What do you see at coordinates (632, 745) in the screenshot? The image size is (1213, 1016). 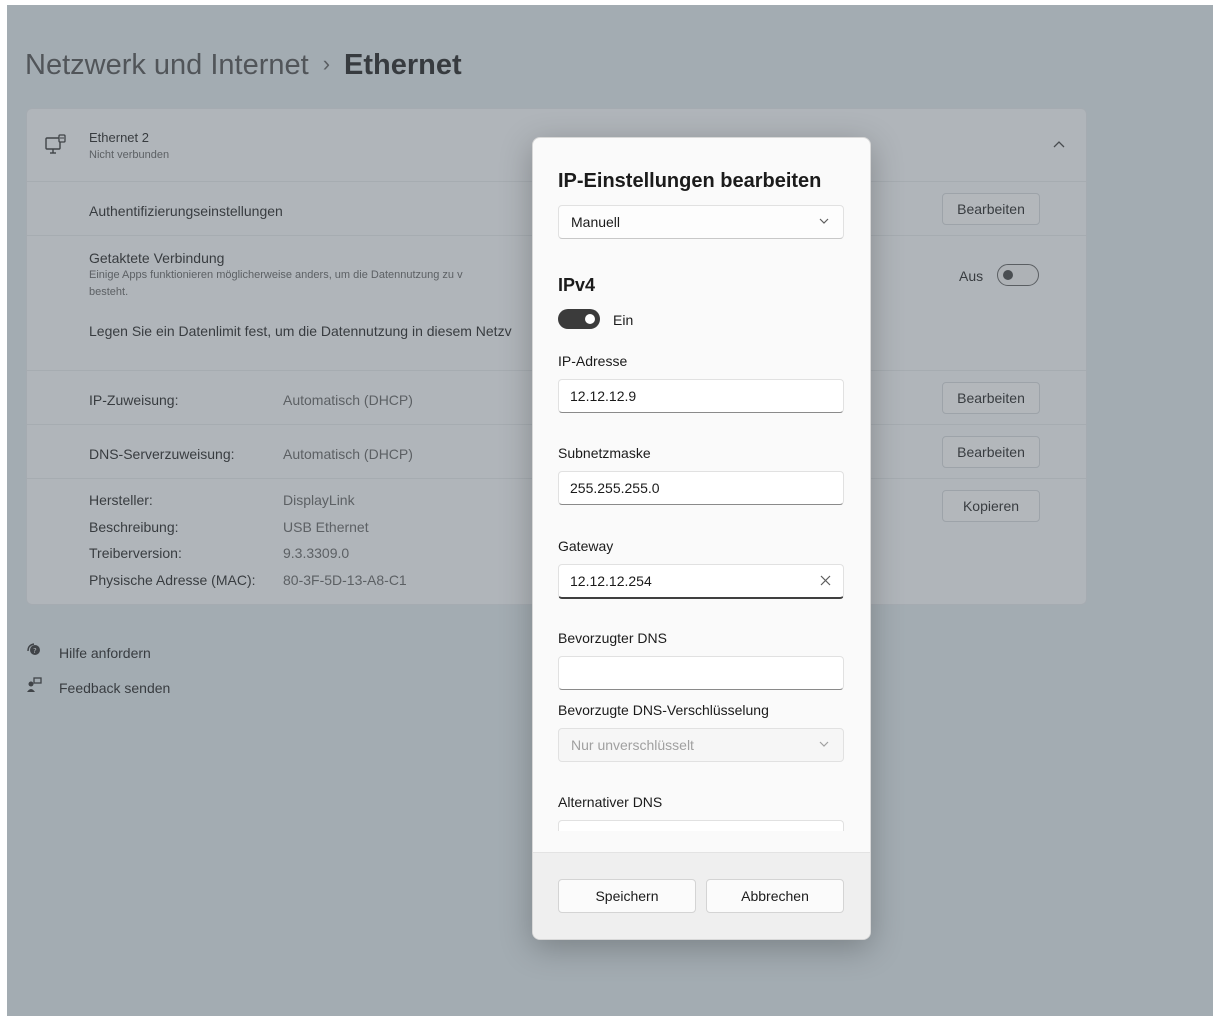 I see `dns-encryption-value: Nur unverschlüsselt` at bounding box center [632, 745].